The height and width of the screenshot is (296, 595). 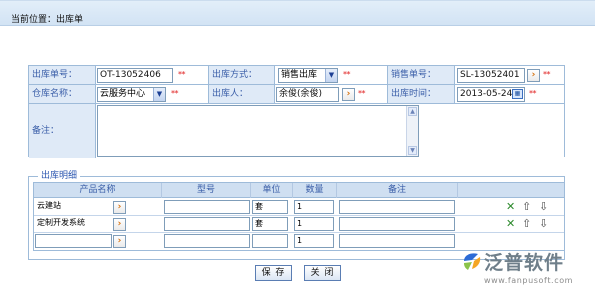 I want to click on method-cell: 销售出库 ▼ **, so click(x=331, y=75).